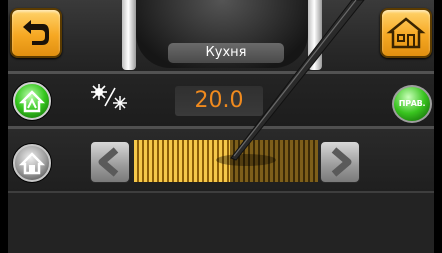  Describe the element at coordinates (109, 97) in the screenshot. I see `sun-snowflake-icon` at that location.